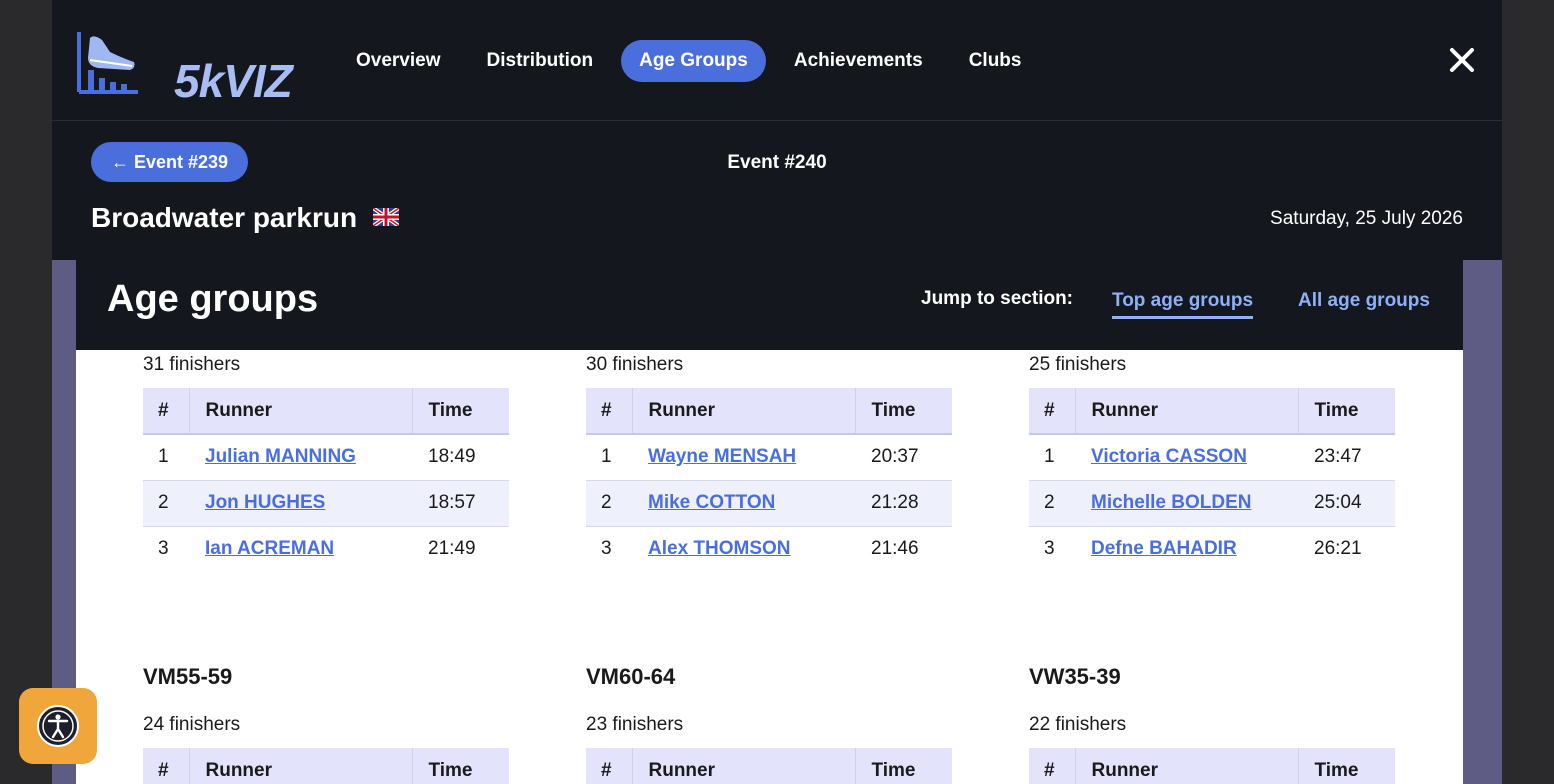 The height and width of the screenshot is (784, 1554). Describe the element at coordinates (693, 61) in the screenshot. I see `nav-age-groups: Age Groups` at that location.